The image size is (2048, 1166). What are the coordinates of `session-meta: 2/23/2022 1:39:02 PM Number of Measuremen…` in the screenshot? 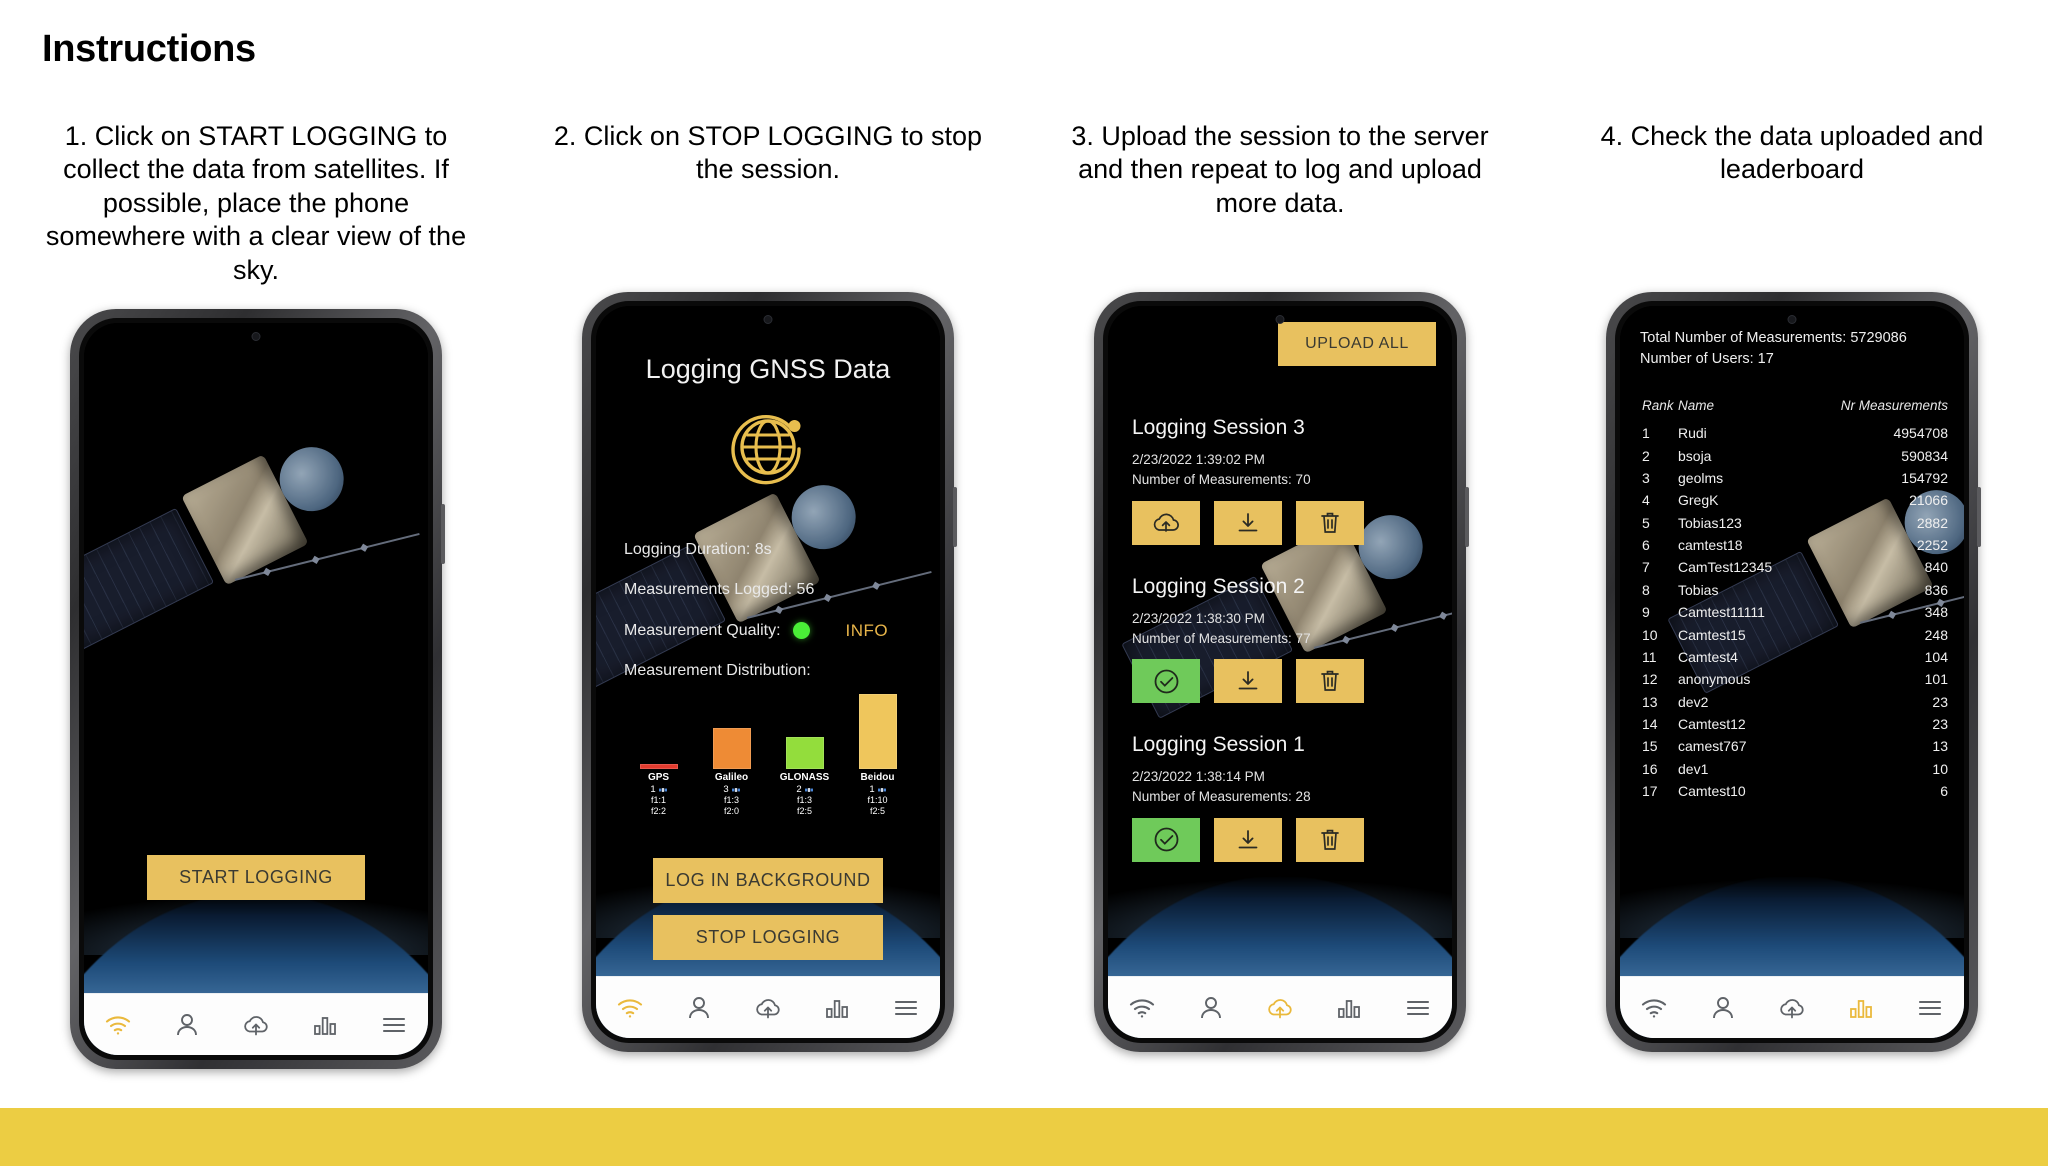 It's located at (1221, 470).